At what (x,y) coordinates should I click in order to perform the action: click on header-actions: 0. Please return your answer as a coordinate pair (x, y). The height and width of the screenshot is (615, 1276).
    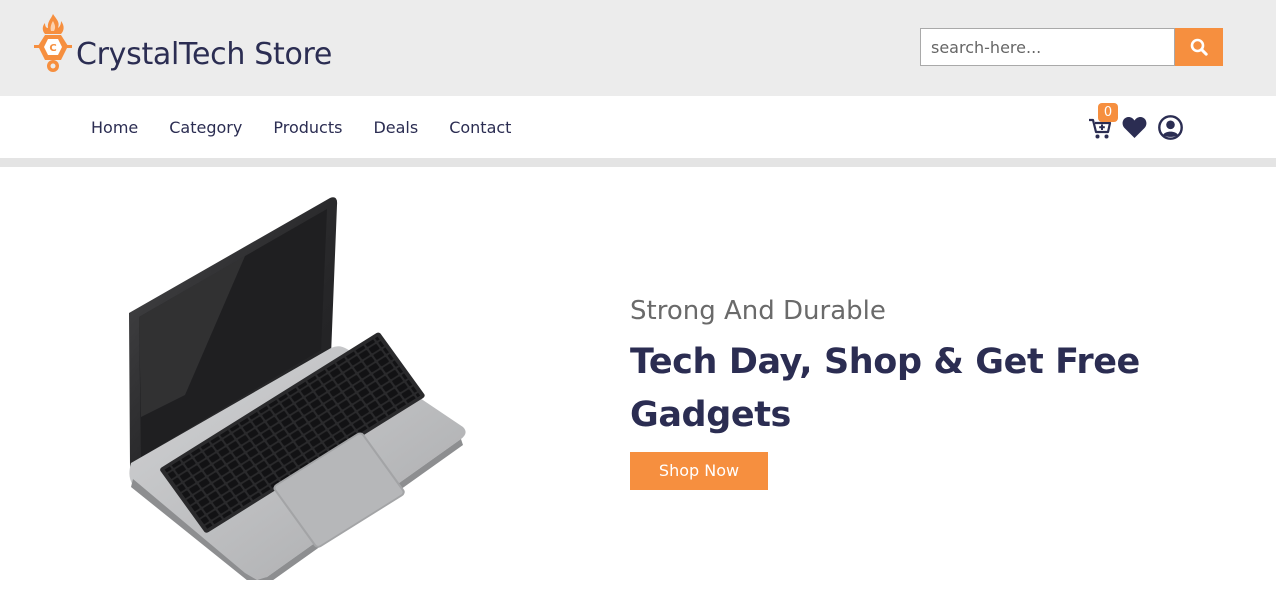
    Looking at the image, I should click on (1138, 123).